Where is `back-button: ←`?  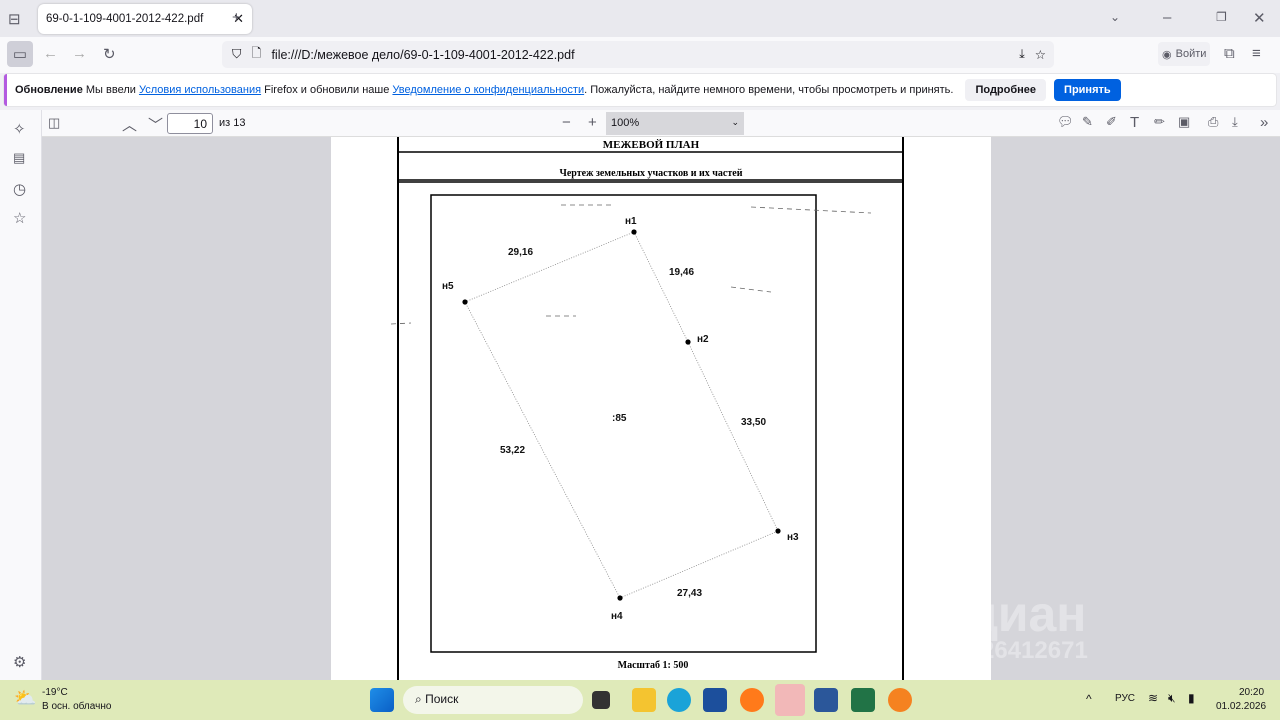 back-button: ← is located at coordinates (50, 53).